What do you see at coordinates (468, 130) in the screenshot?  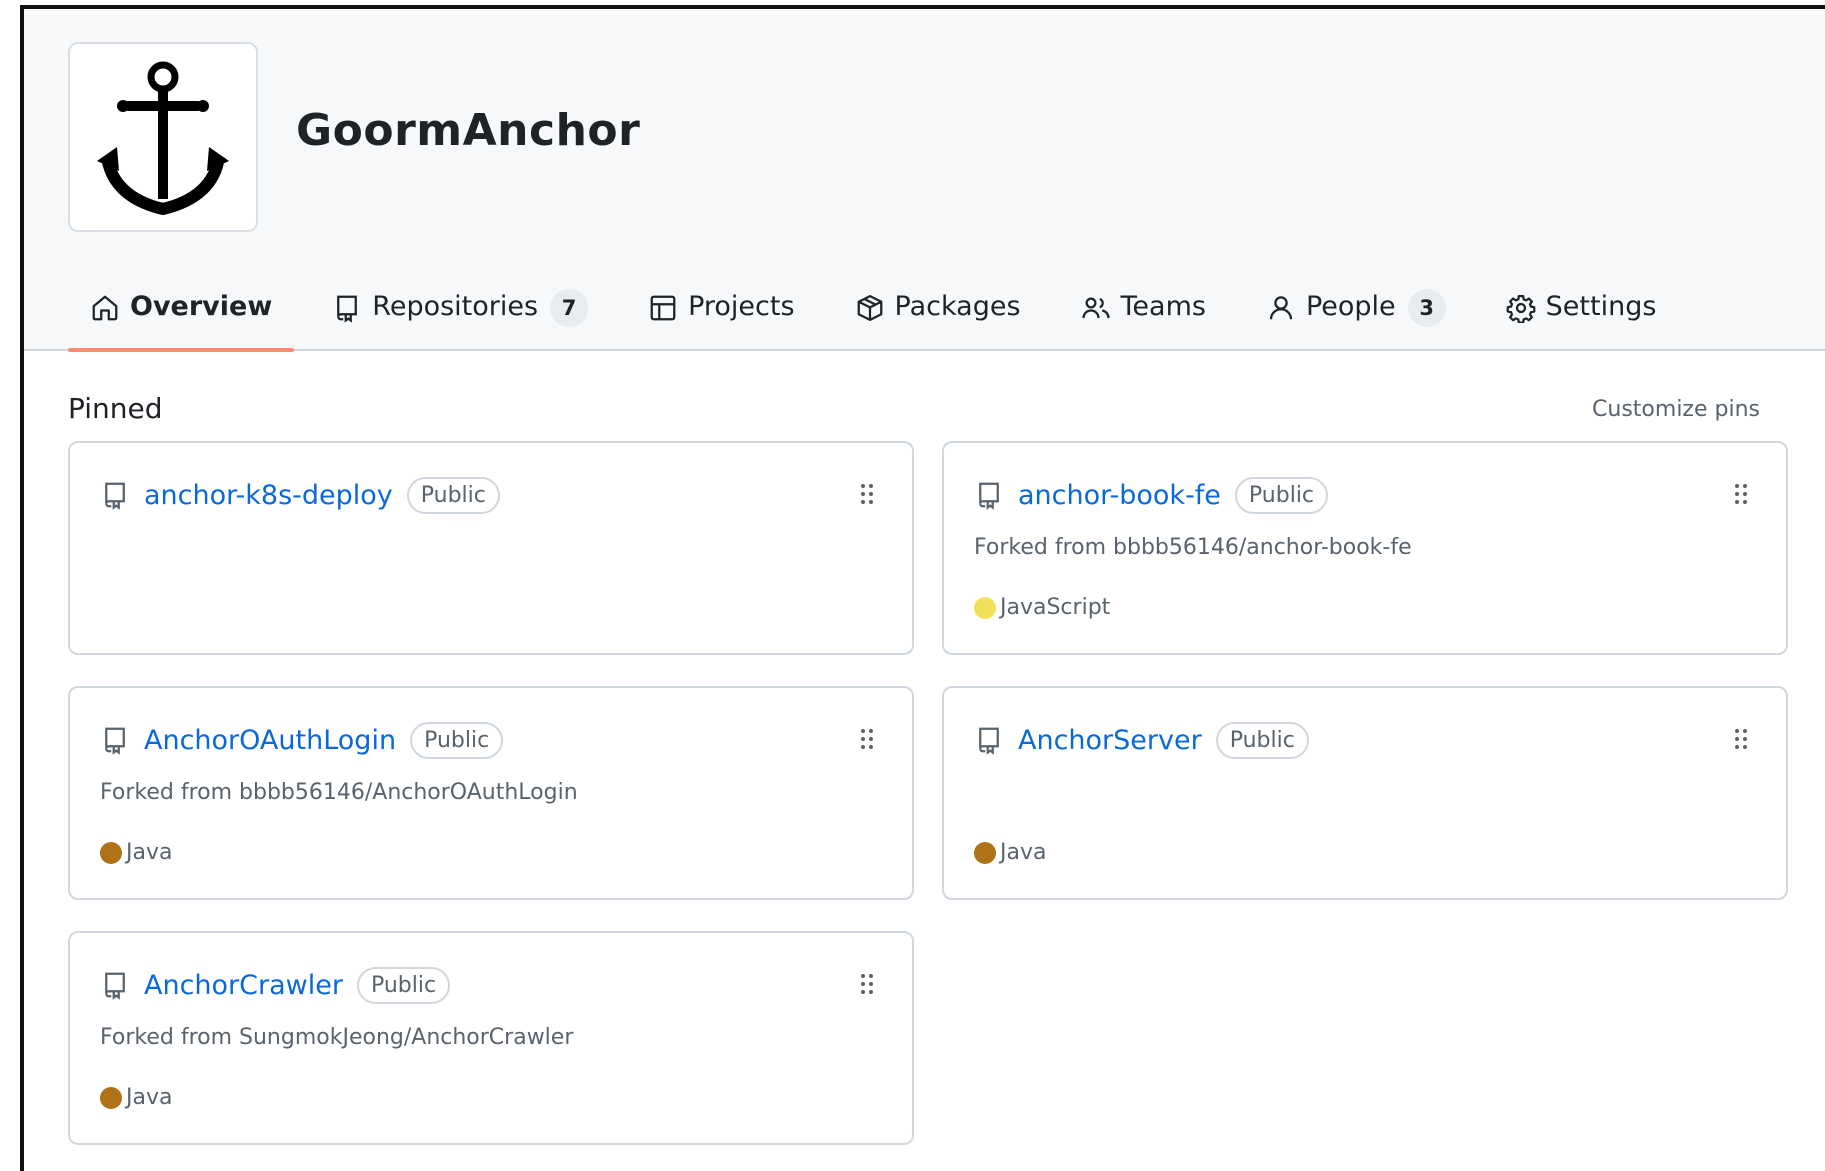 I see `org-name: GoormAnchor` at bounding box center [468, 130].